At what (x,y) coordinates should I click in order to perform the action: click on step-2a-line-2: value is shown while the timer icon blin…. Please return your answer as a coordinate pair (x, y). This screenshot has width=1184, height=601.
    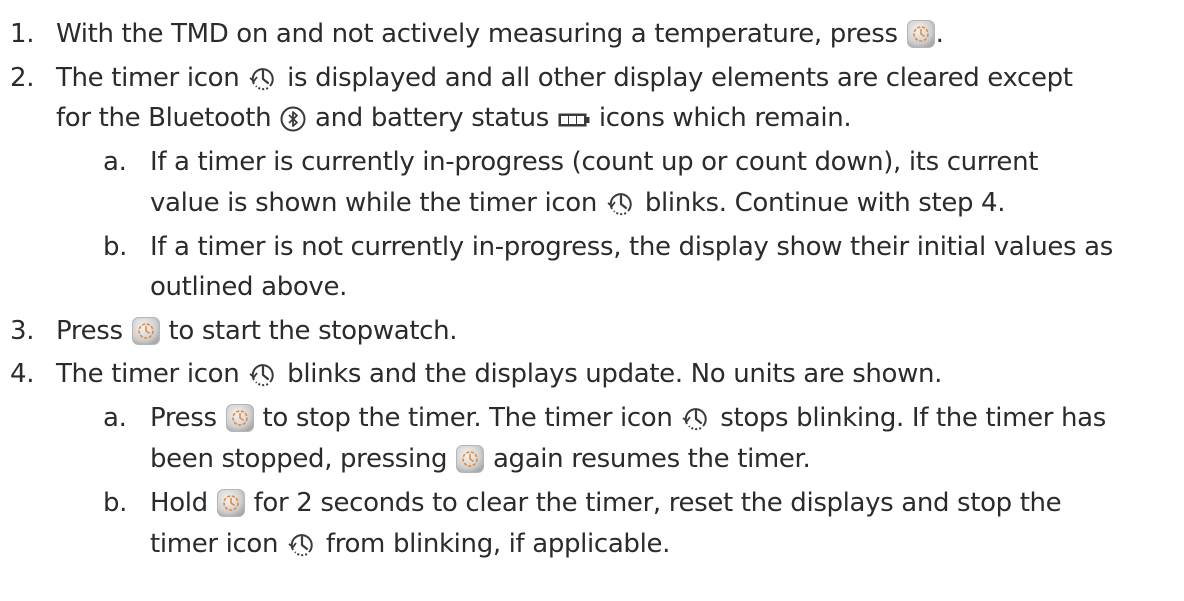
    Looking at the image, I should click on (578, 203).